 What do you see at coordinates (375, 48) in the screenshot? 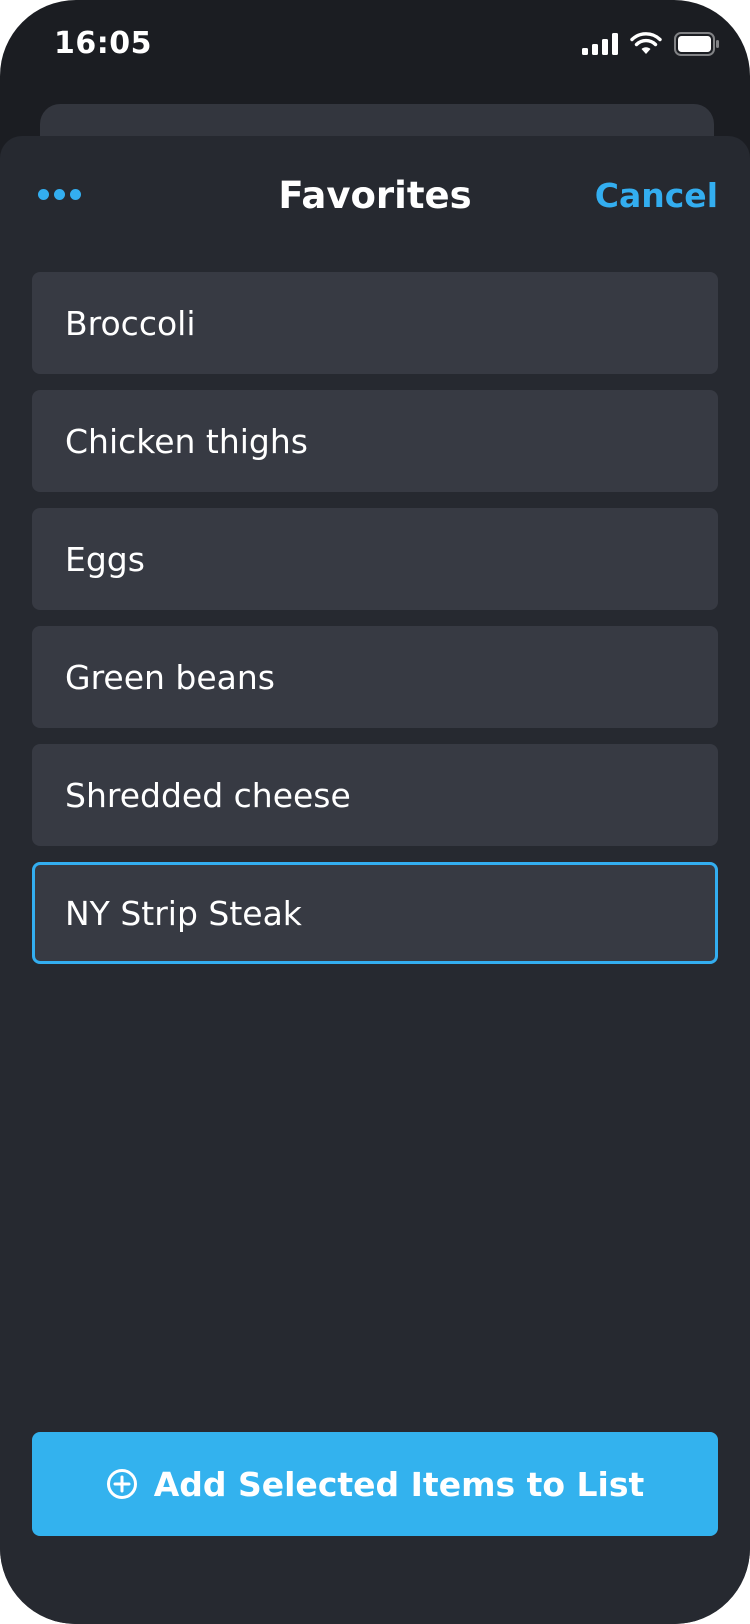
I see `status-bar: 16:05` at bounding box center [375, 48].